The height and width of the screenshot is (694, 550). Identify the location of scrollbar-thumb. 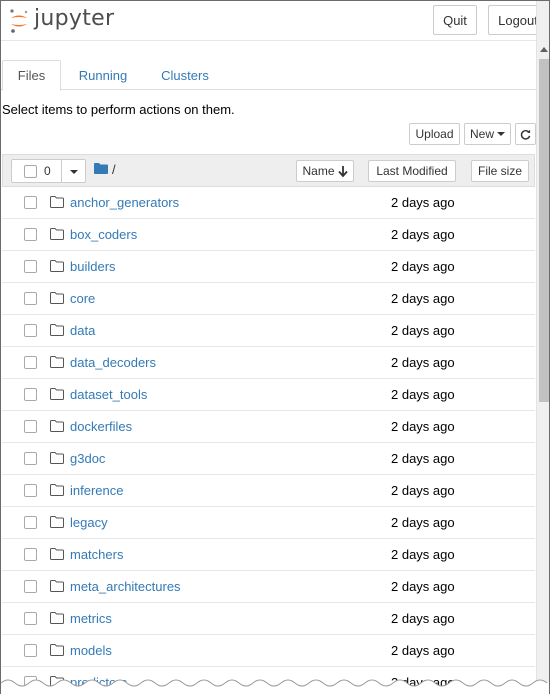
(544, 230).